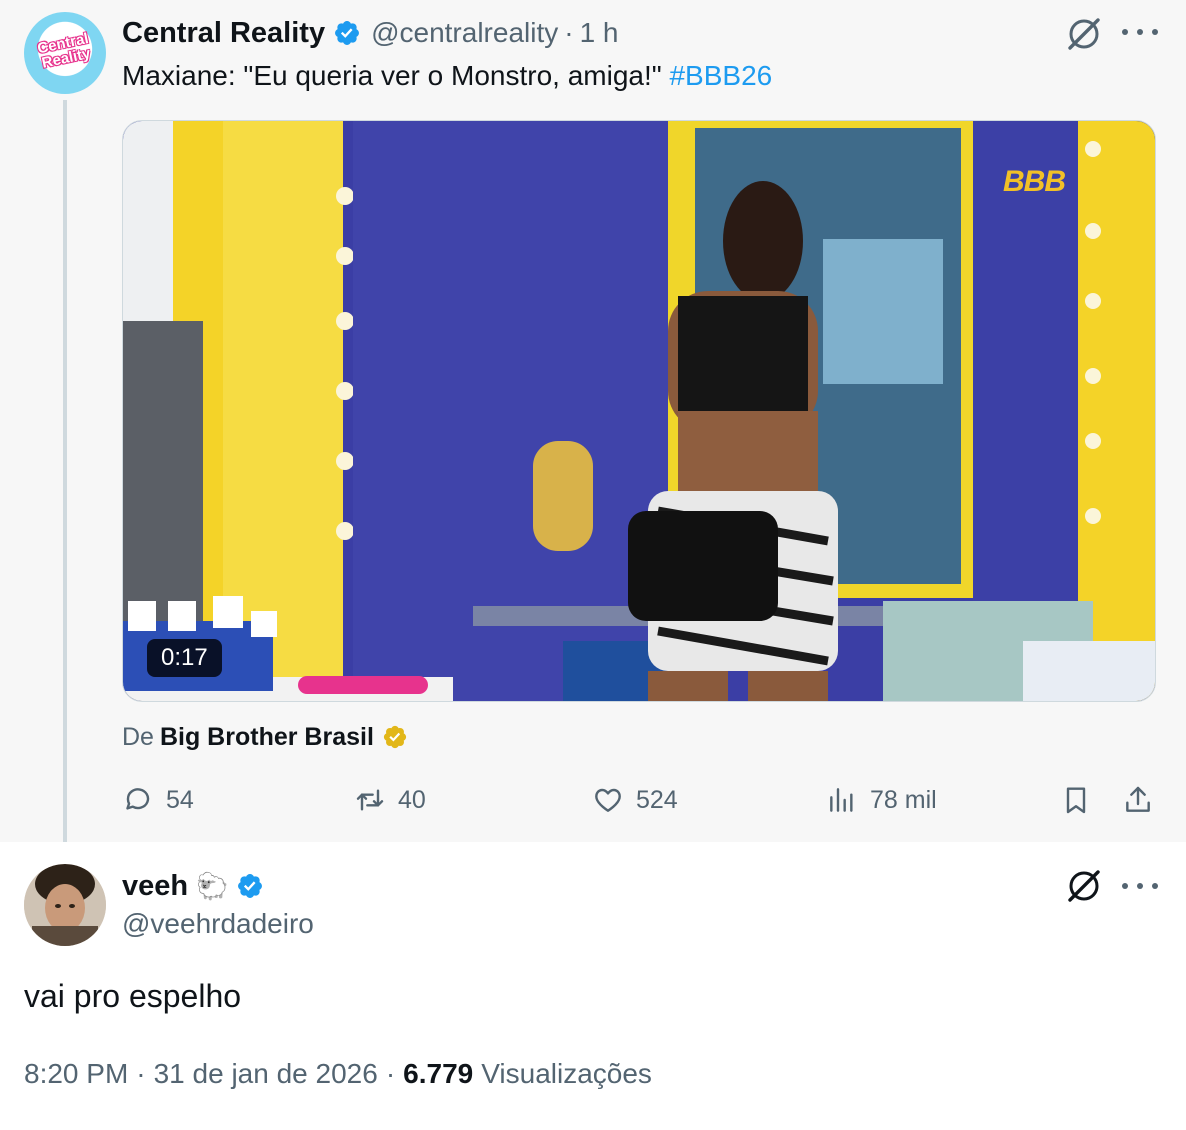 The height and width of the screenshot is (1130, 1186). What do you see at coordinates (720, 75) in the screenshot?
I see `hashtag-link: #BBB26` at bounding box center [720, 75].